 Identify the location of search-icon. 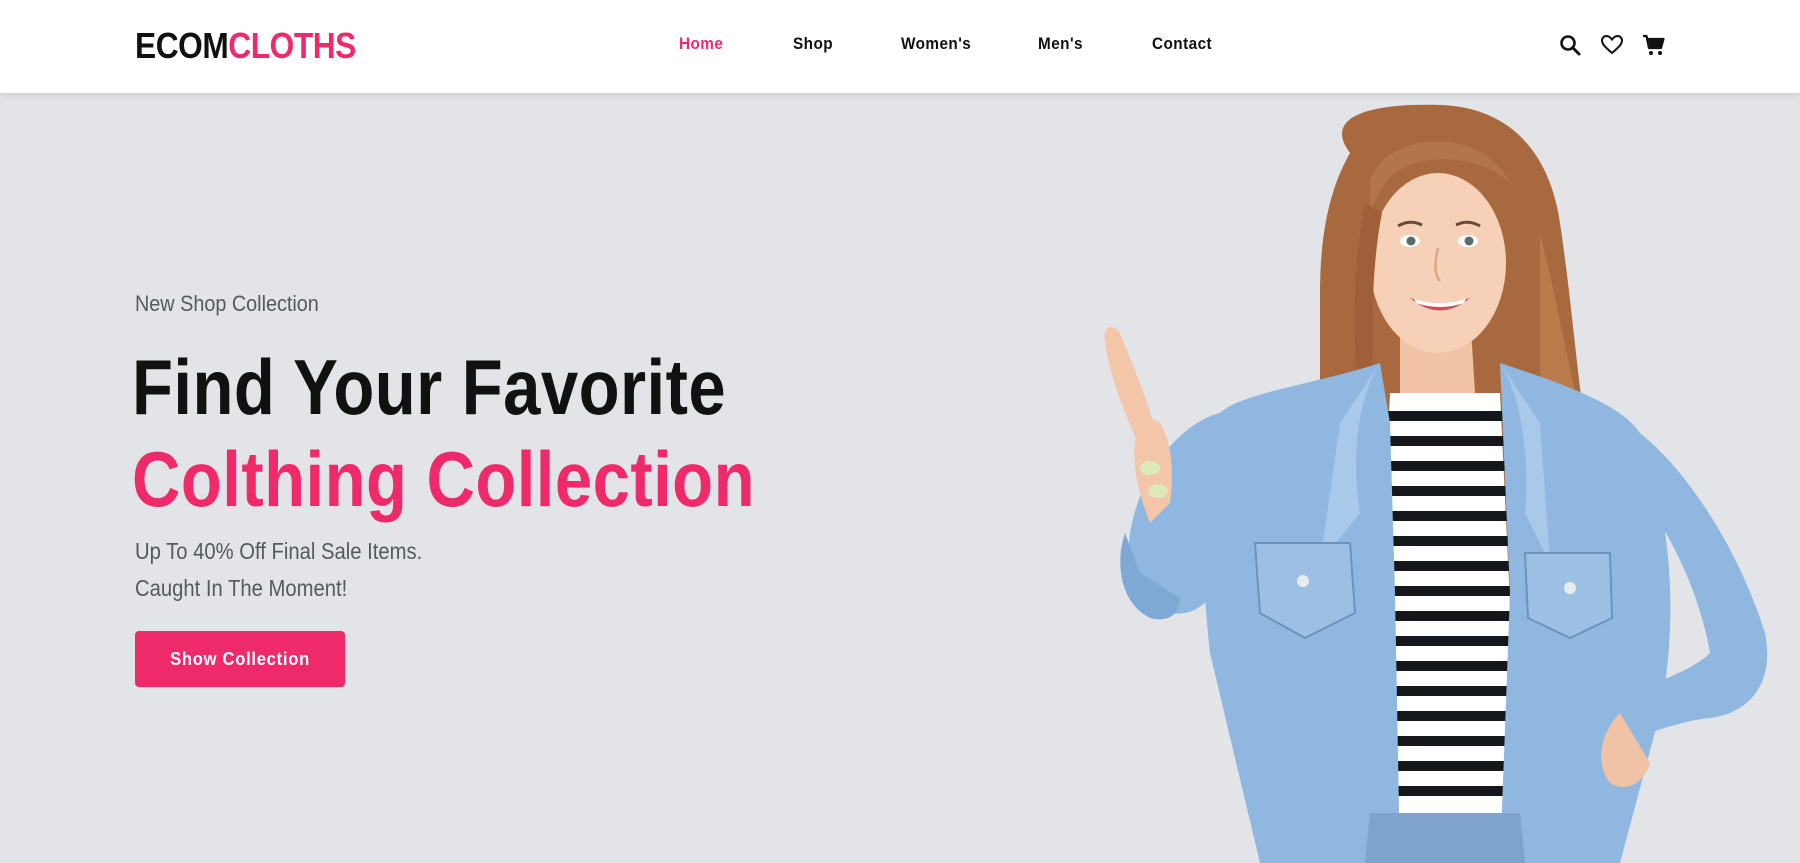
(1570, 45).